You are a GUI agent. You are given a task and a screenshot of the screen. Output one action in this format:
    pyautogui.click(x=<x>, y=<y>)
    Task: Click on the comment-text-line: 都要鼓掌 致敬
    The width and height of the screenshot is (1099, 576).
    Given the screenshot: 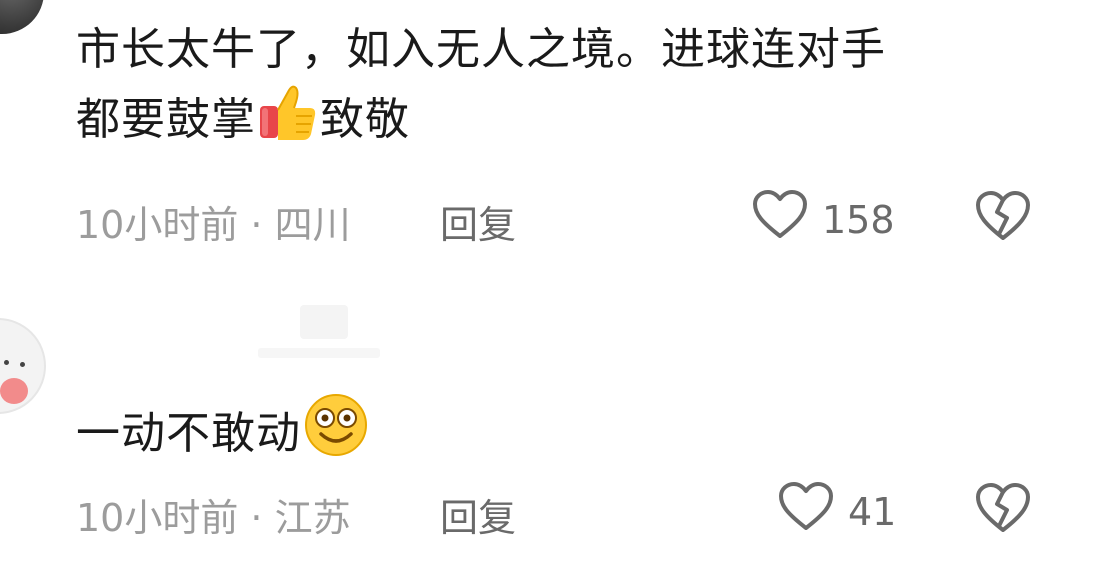 What is the action you would take?
    pyautogui.click(x=556, y=122)
    